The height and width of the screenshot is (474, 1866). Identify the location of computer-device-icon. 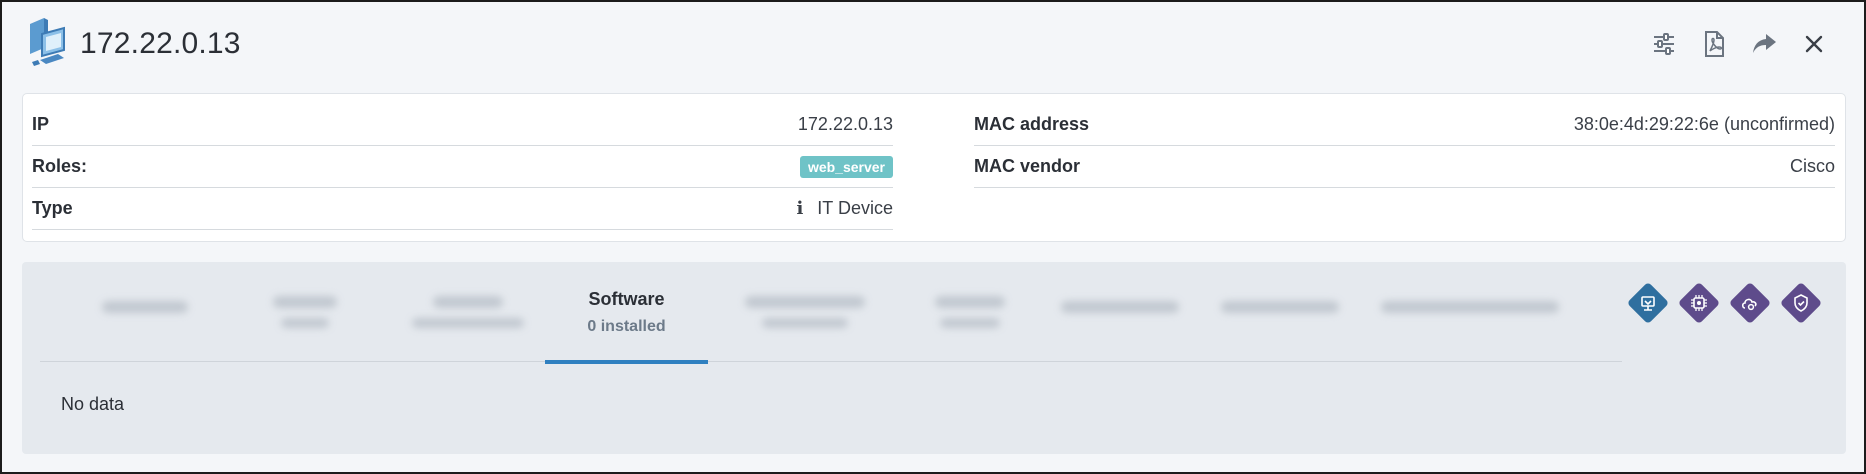
(47, 42).